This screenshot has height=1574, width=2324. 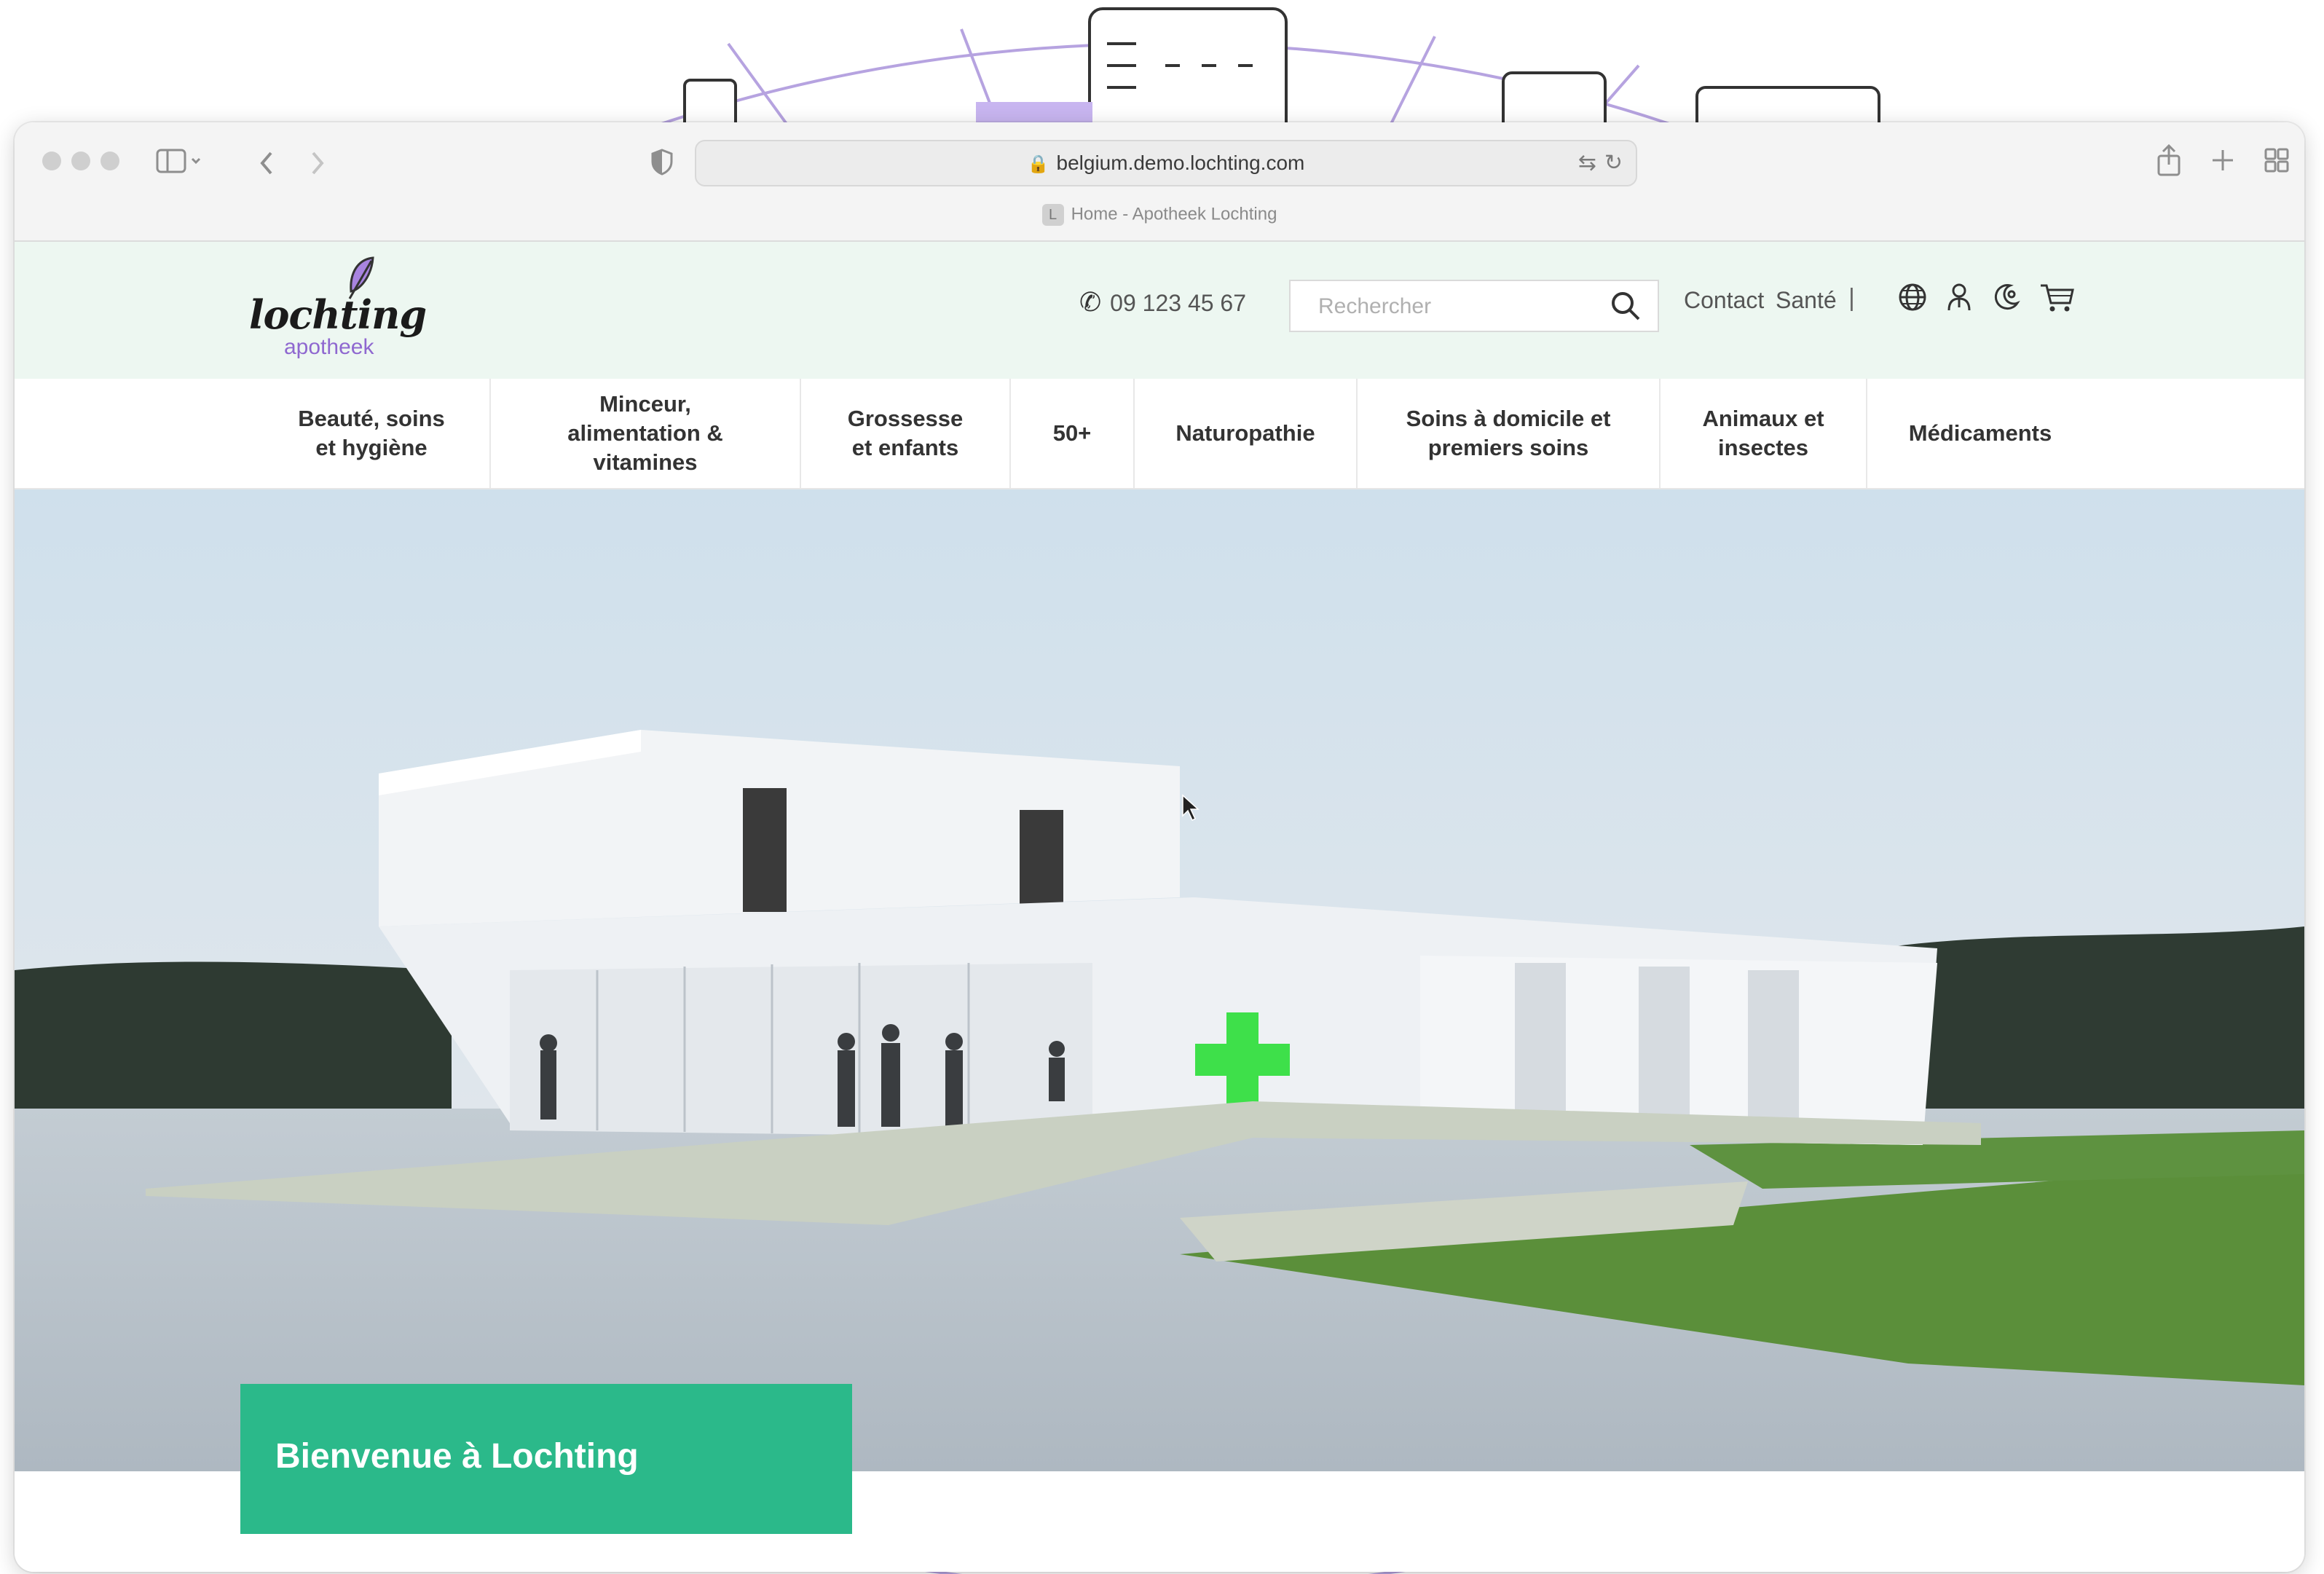 I want to click on sidebar-toggle-icon, so click(x=179, y=161).